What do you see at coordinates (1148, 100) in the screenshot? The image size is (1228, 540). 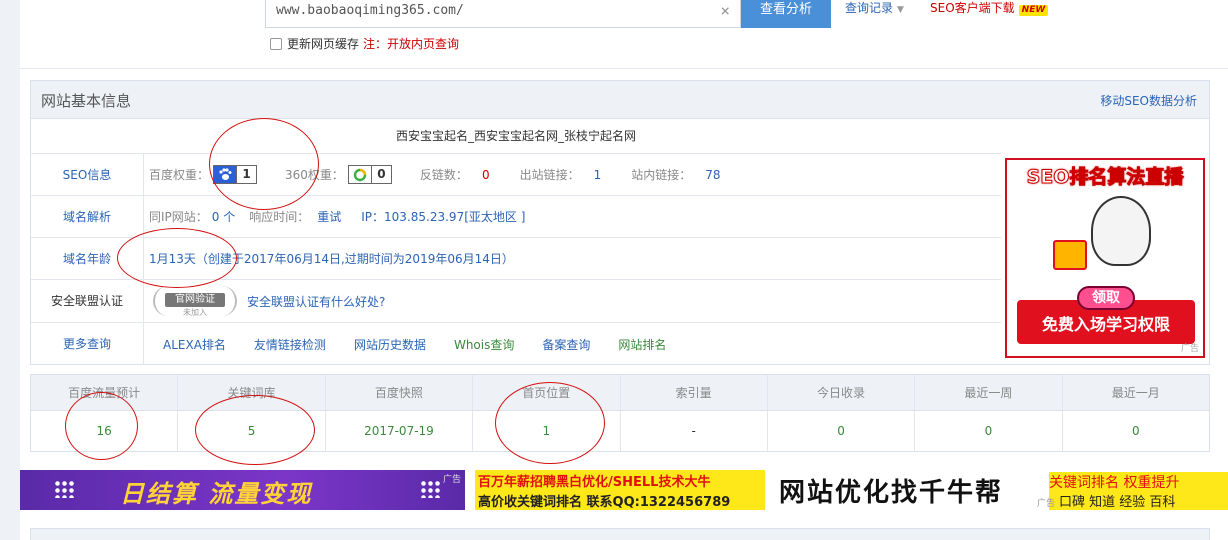 I see `mobile-seo-link: 移动SEO数据分析` at bounding box center [1148, 100].